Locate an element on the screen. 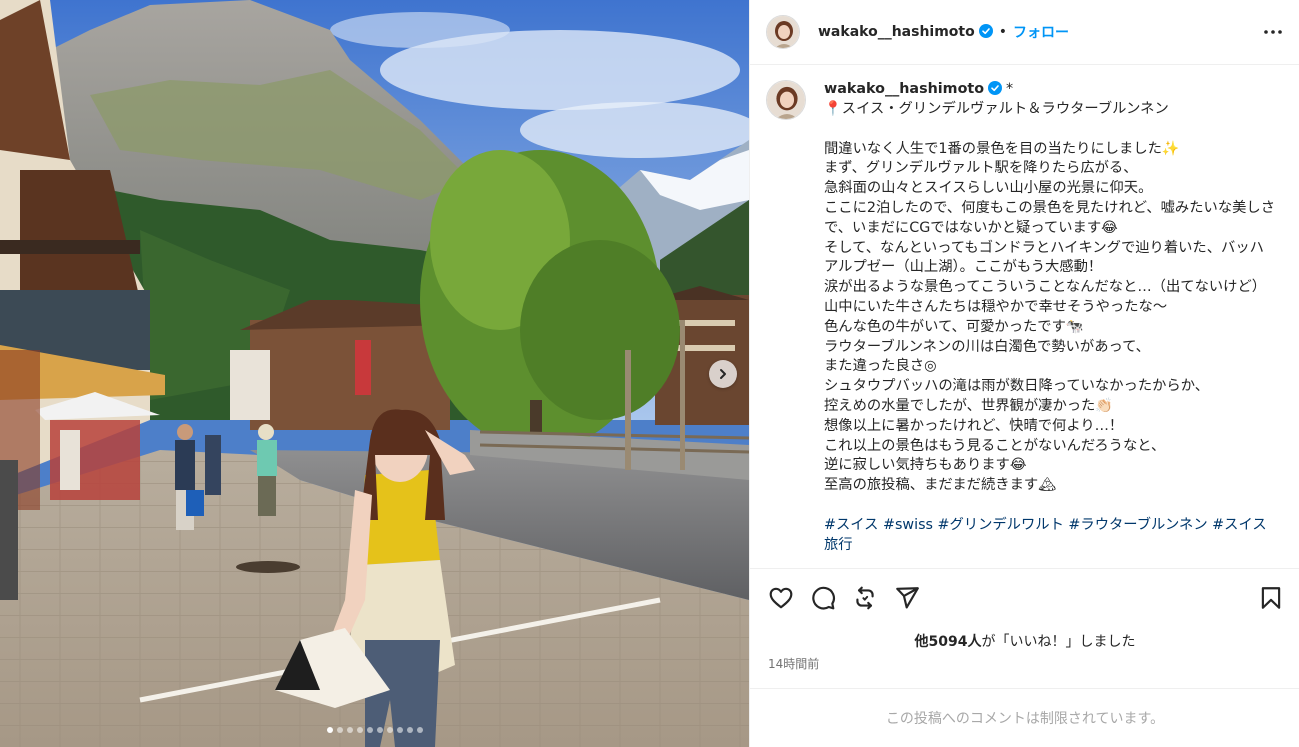 The width and height of the screenshot is (1299, 747). avatar is located at coordinates (783, 32).